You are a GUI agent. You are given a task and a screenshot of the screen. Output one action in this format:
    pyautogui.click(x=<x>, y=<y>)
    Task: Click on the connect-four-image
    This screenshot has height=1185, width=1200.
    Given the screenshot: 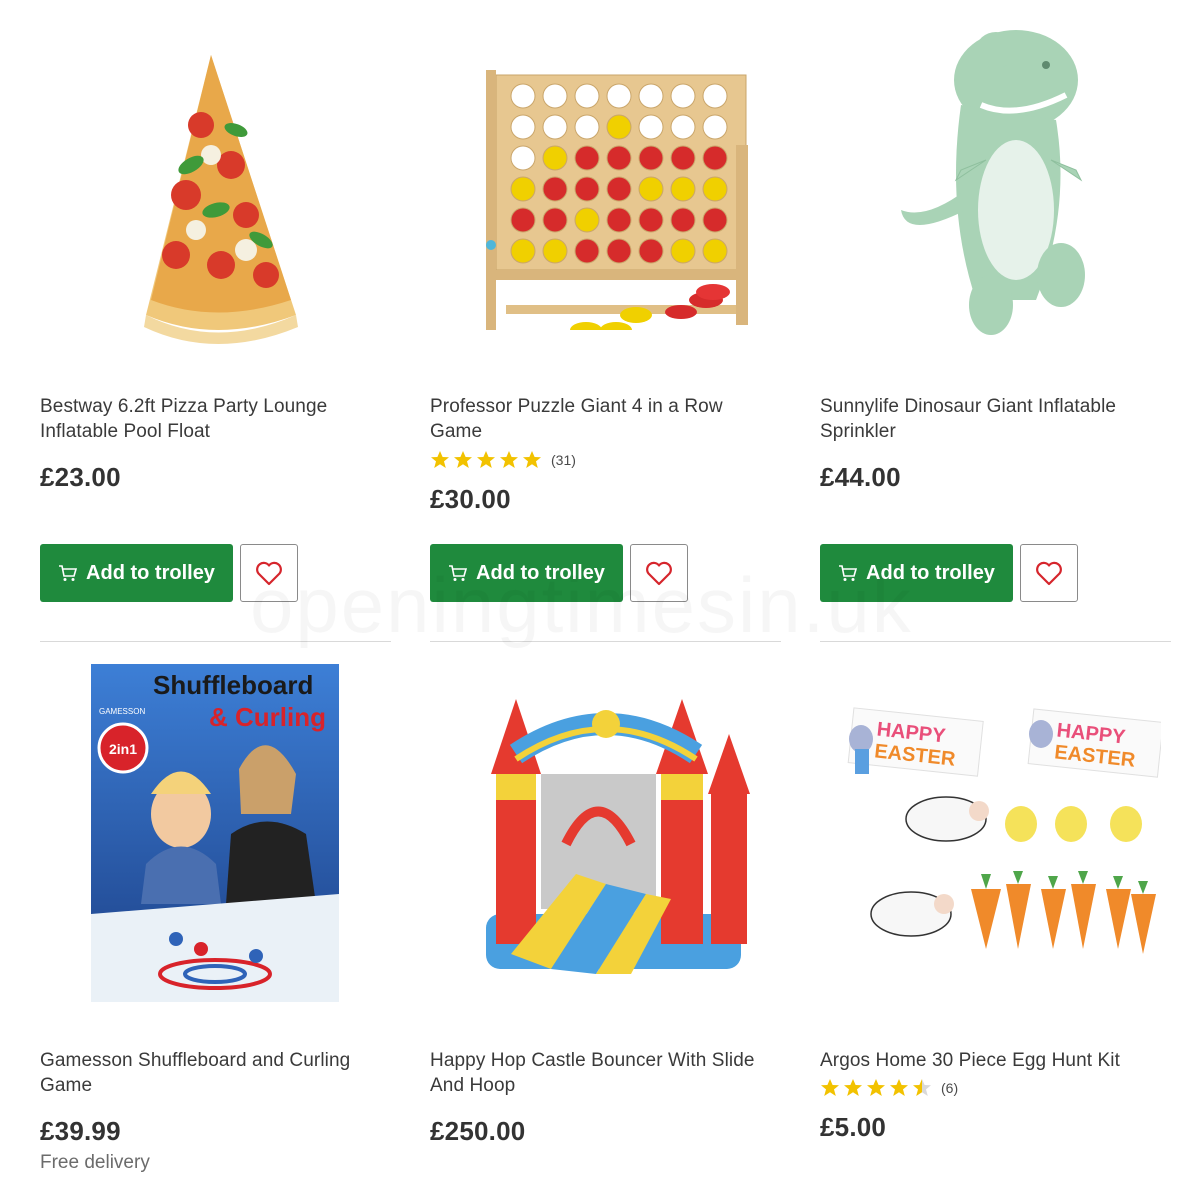 What is the action you would take?
    pyautogui.click(x=616, y=200)
    